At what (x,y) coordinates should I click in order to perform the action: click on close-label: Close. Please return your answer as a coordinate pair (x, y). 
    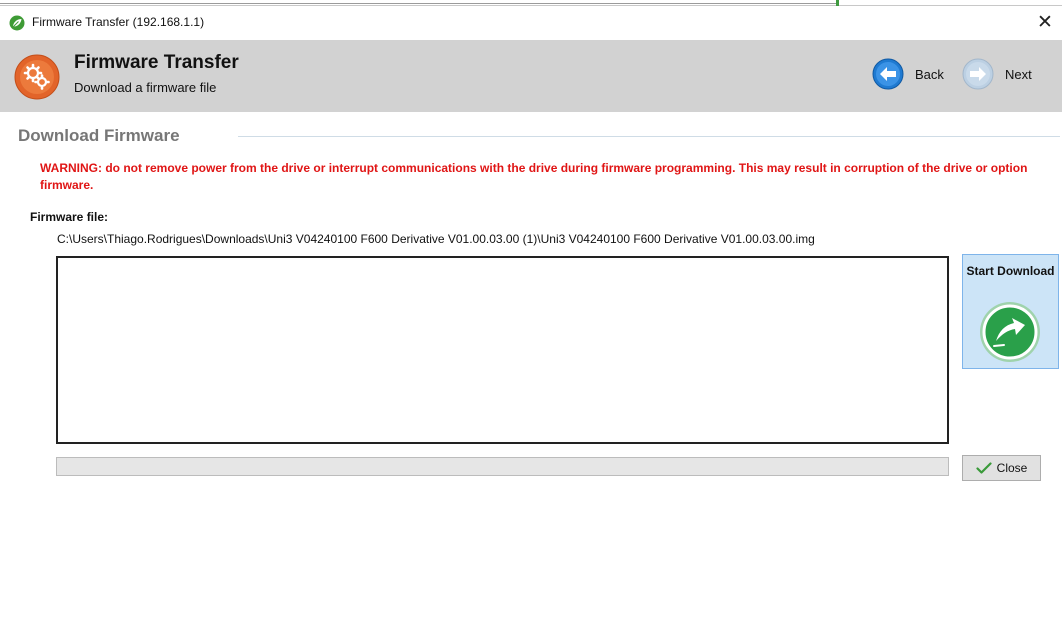
    Looking at the image, I should click on (1012, 468).